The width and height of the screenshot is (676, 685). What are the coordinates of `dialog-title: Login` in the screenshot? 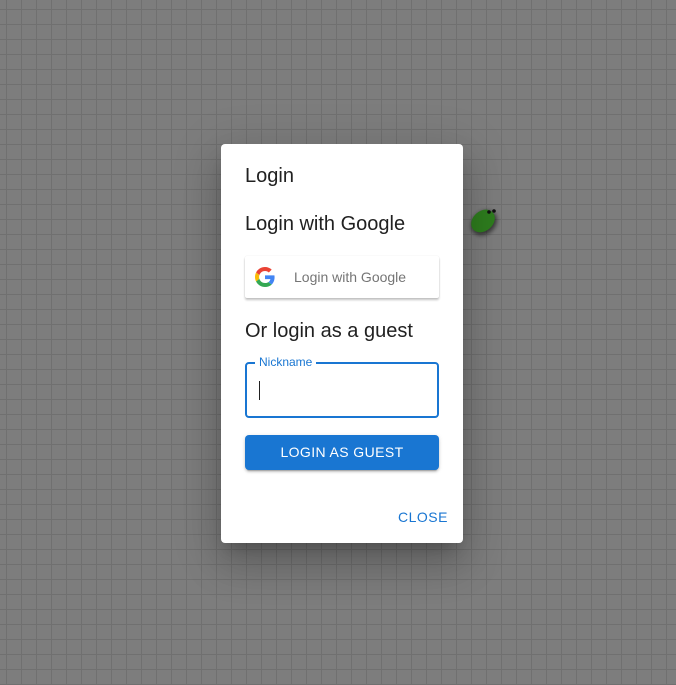 It's located at (269, 176).